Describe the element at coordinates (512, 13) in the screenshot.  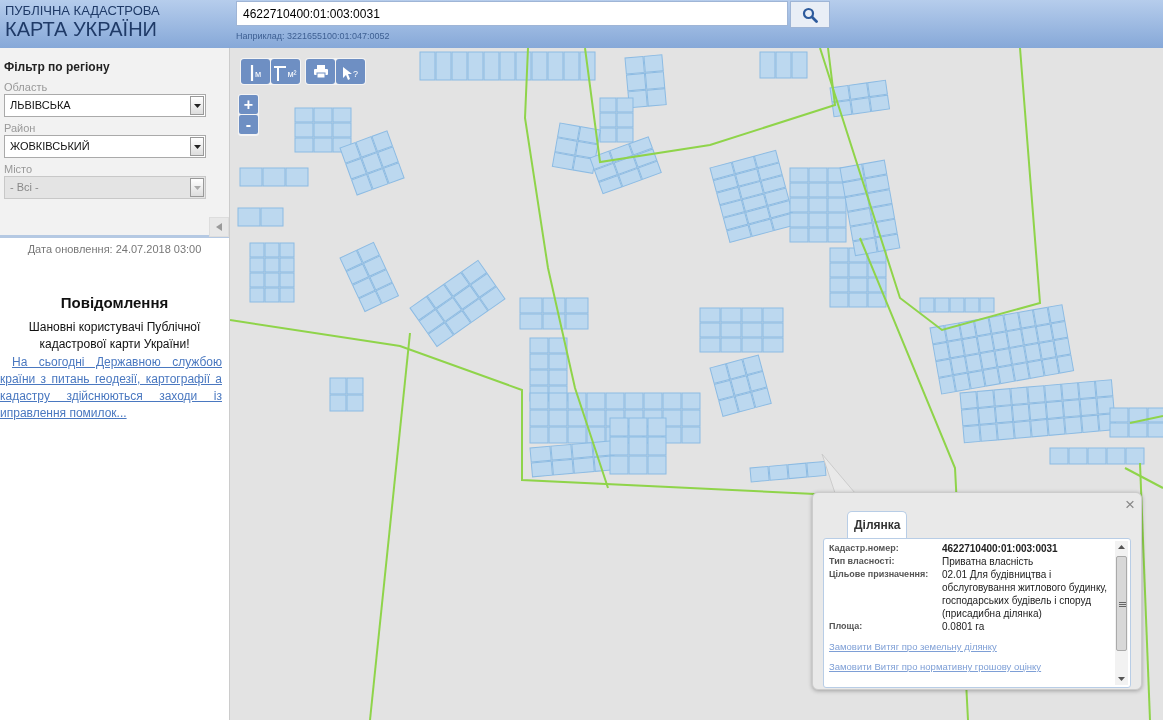
I see `search-field: 4622710400:01:003:0031` at that location.